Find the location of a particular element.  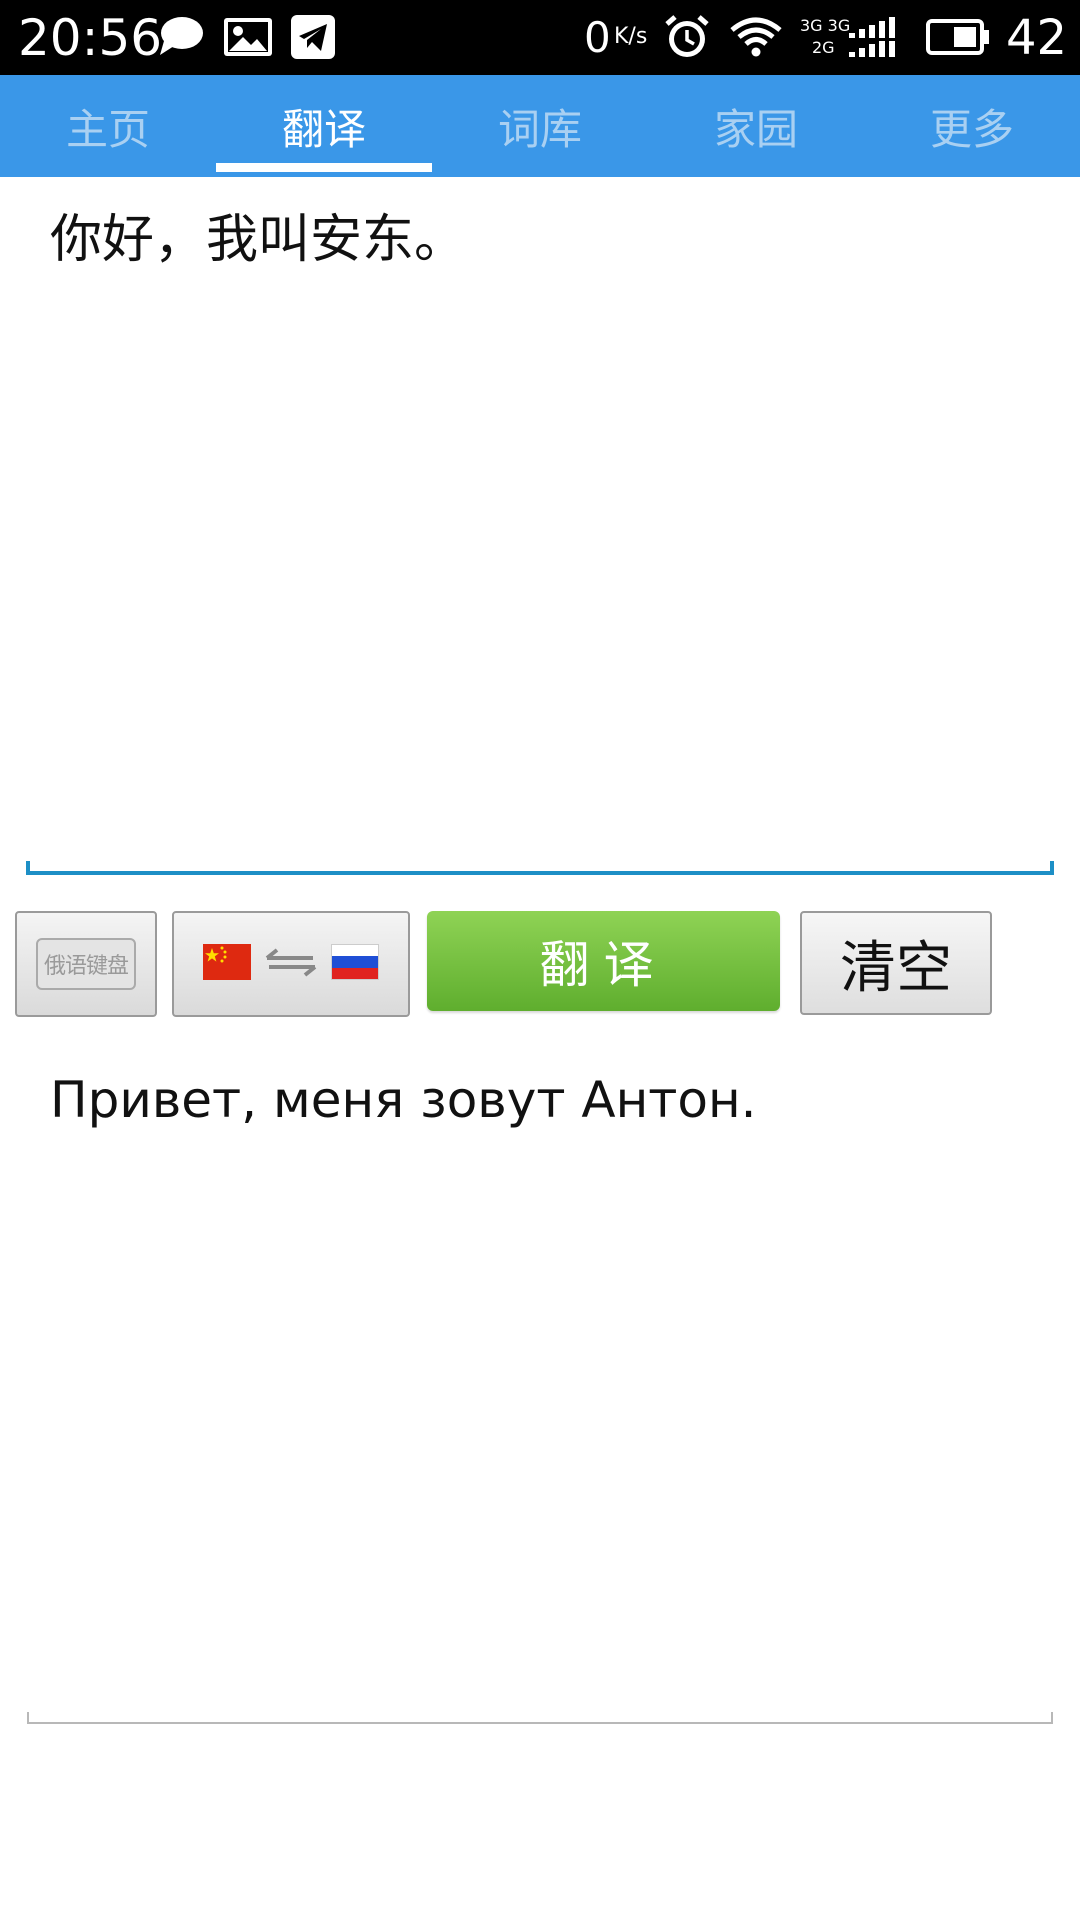

russian-flag-icon is located at coordinates (355, 964).